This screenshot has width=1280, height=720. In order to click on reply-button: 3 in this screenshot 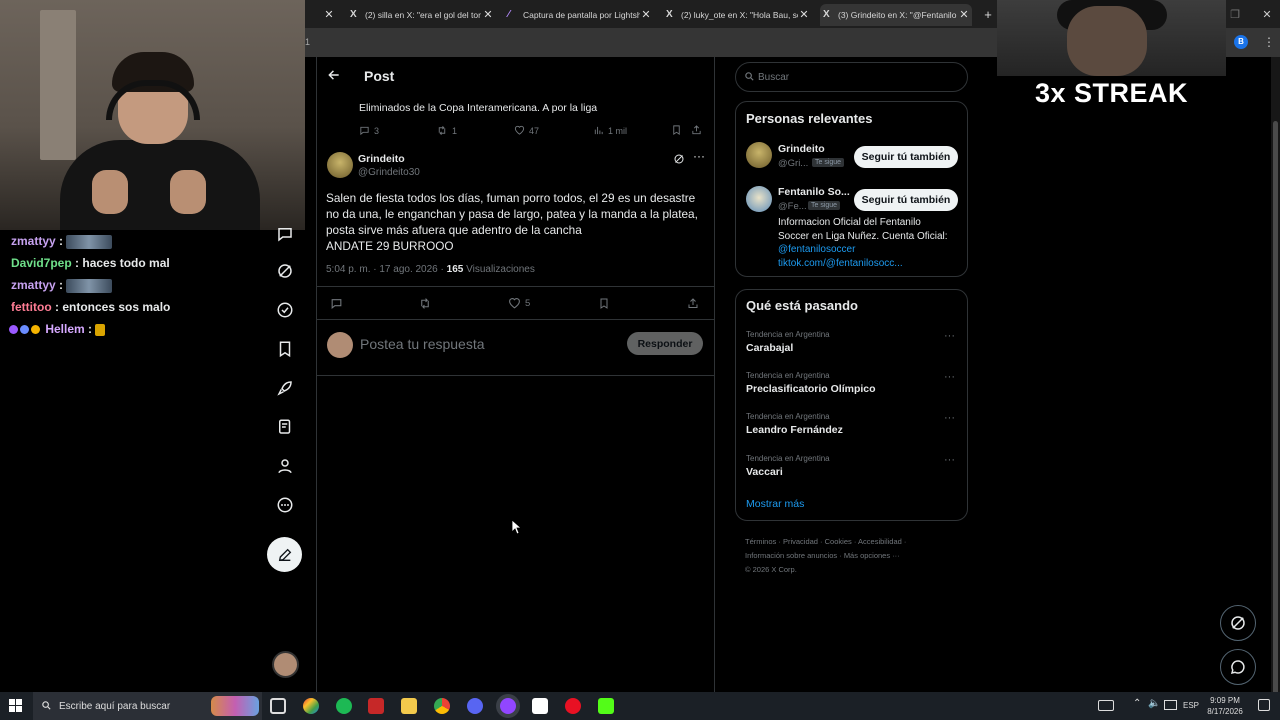, I will do `click(369, 130)`.